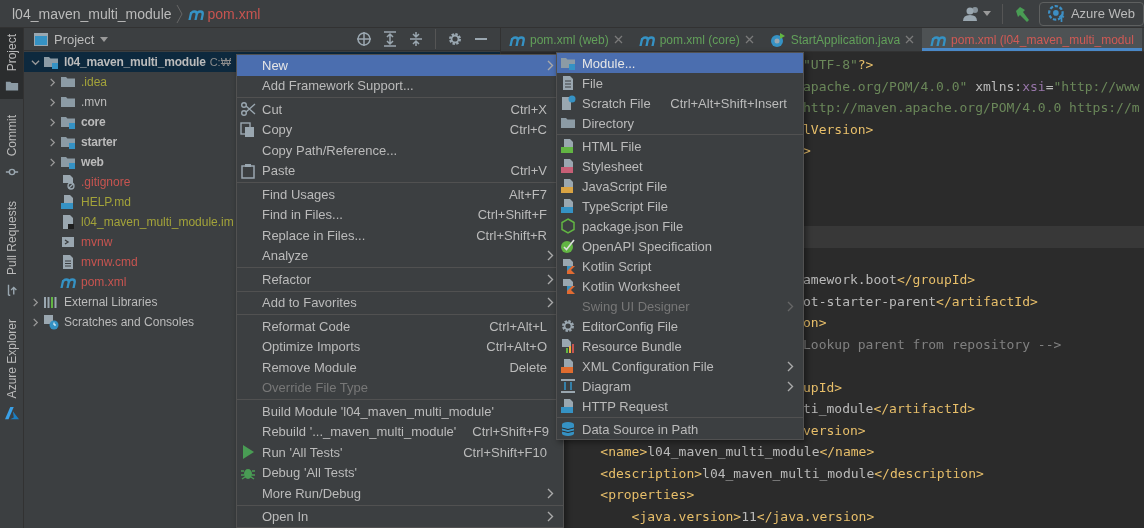 The image size is (1144, 528). I want to click on code-line: >, so click(807, 151).